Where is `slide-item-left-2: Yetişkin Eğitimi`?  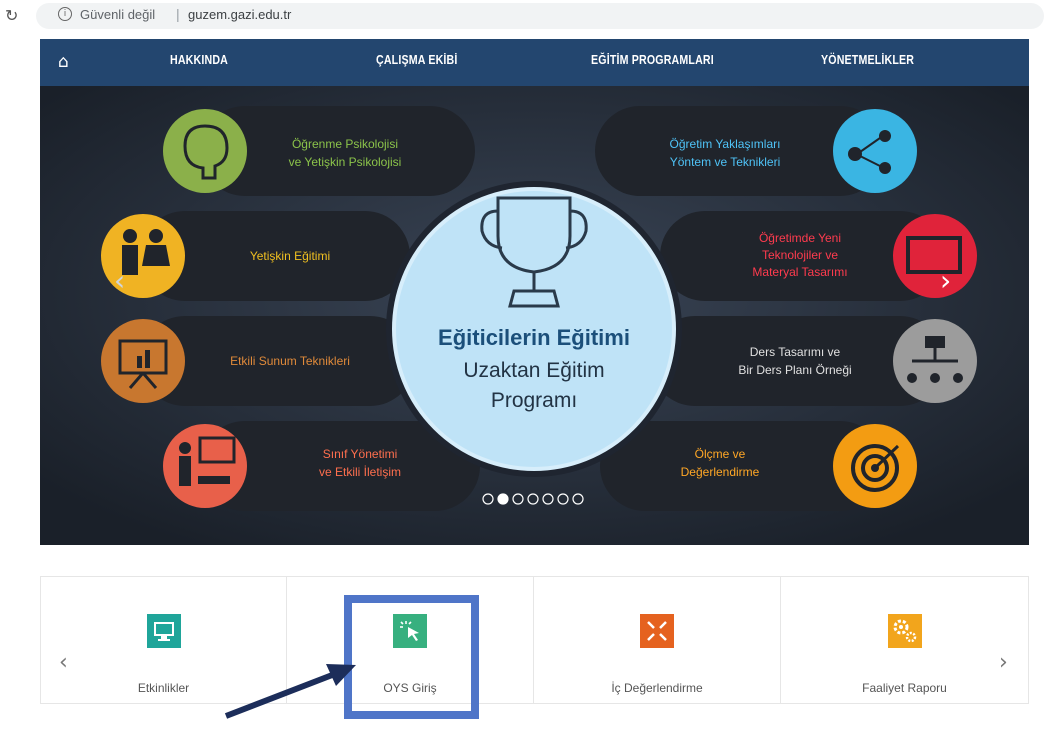 slide-item-left-2: Yetişkin Eğitimi is located at coordinates (255, 256).